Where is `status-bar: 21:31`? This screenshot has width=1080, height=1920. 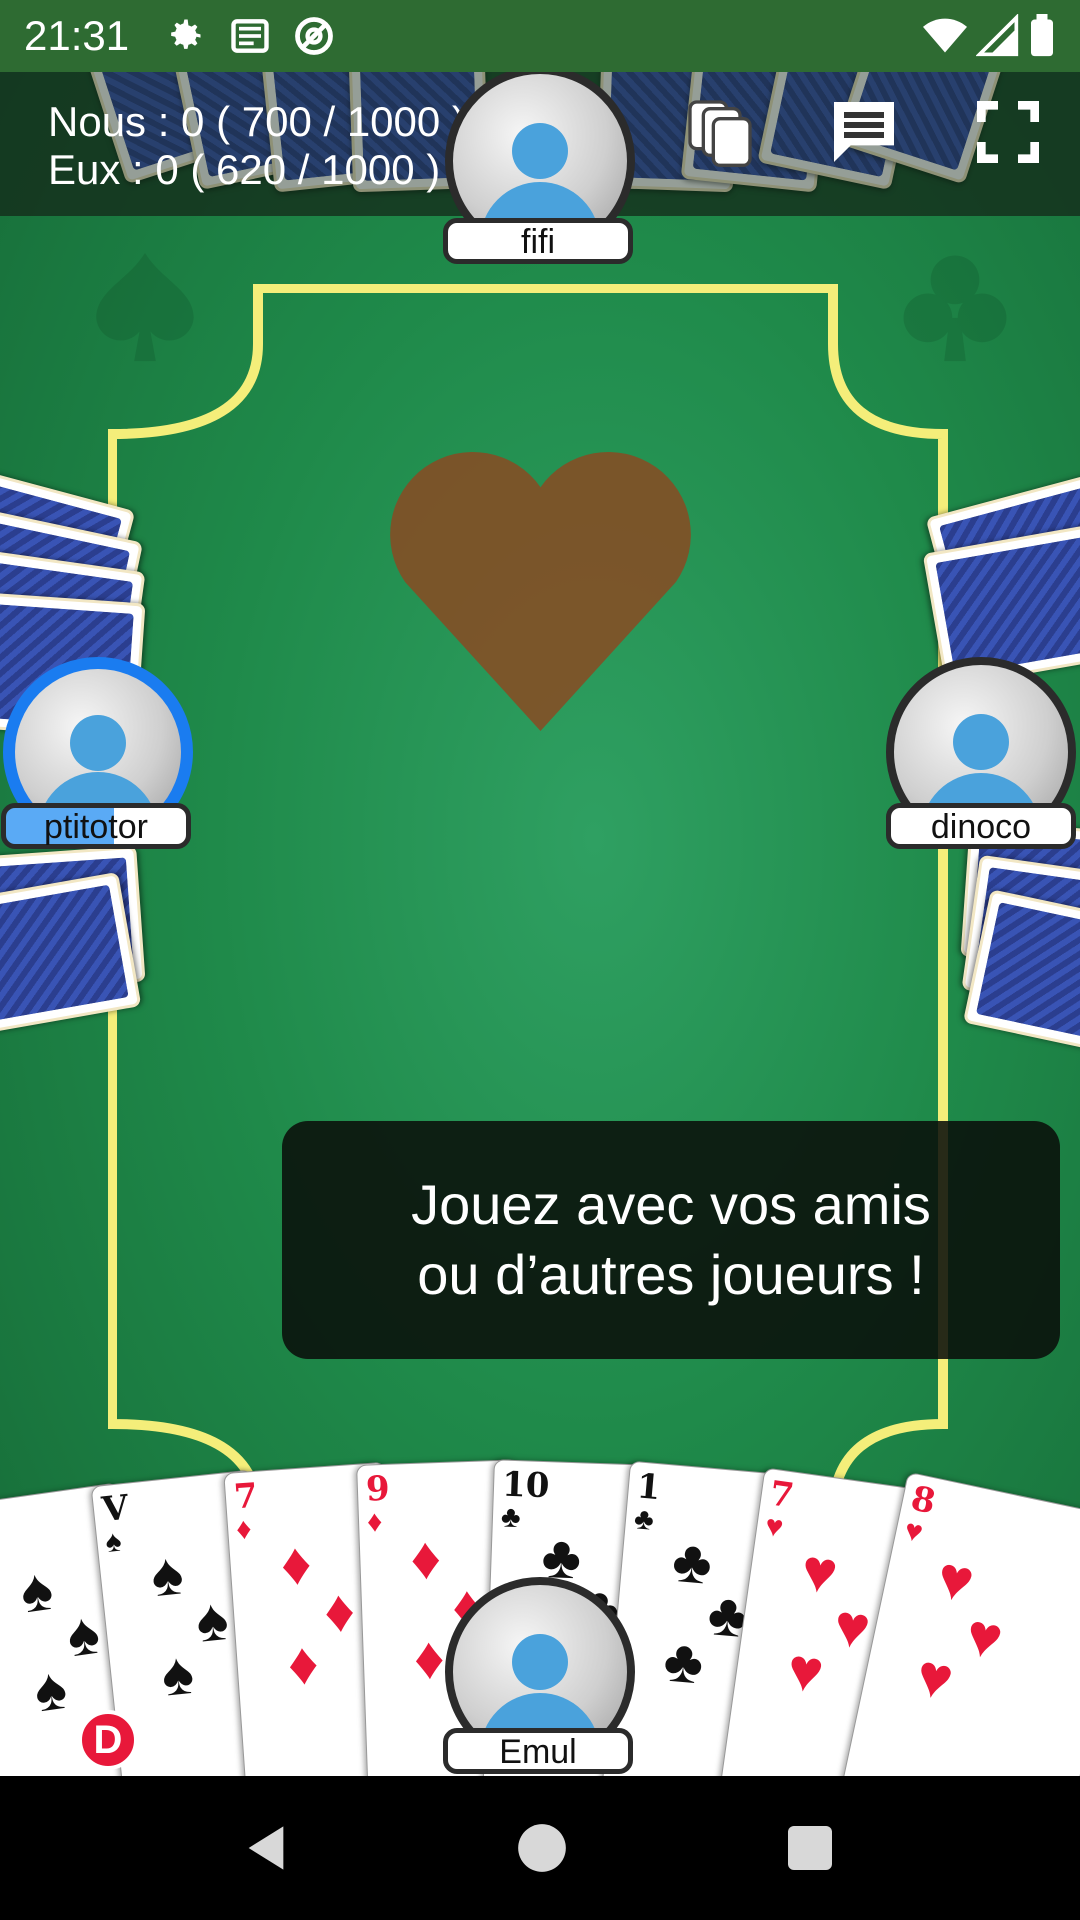
status-bar: 21:31 is located at coordinates (540, 36).